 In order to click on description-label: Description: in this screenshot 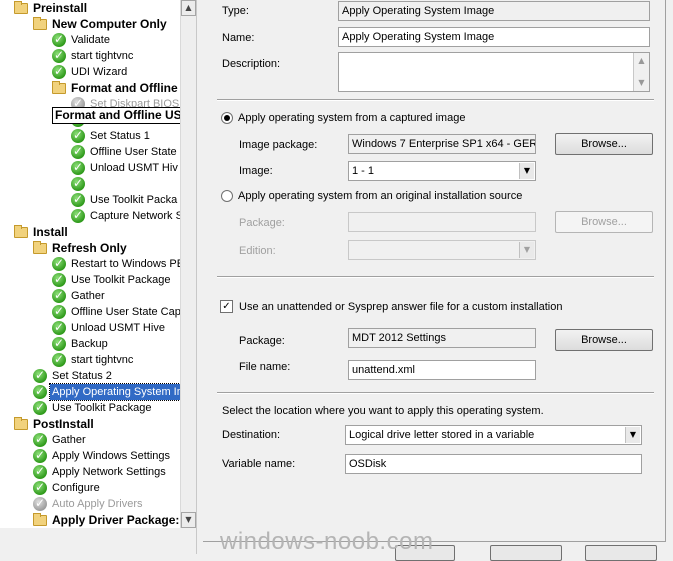, I will do `click(251, 64)`.